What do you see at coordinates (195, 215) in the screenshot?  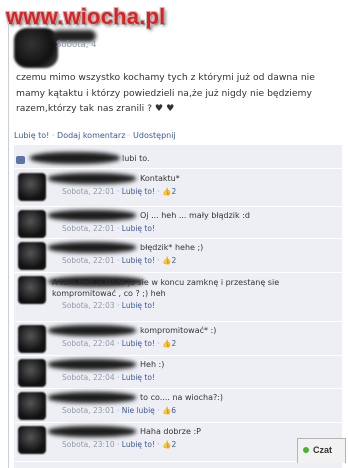 I see `comment-text: Oj ... heh ... mały błądzik :d` at bounding box center [195, 215].